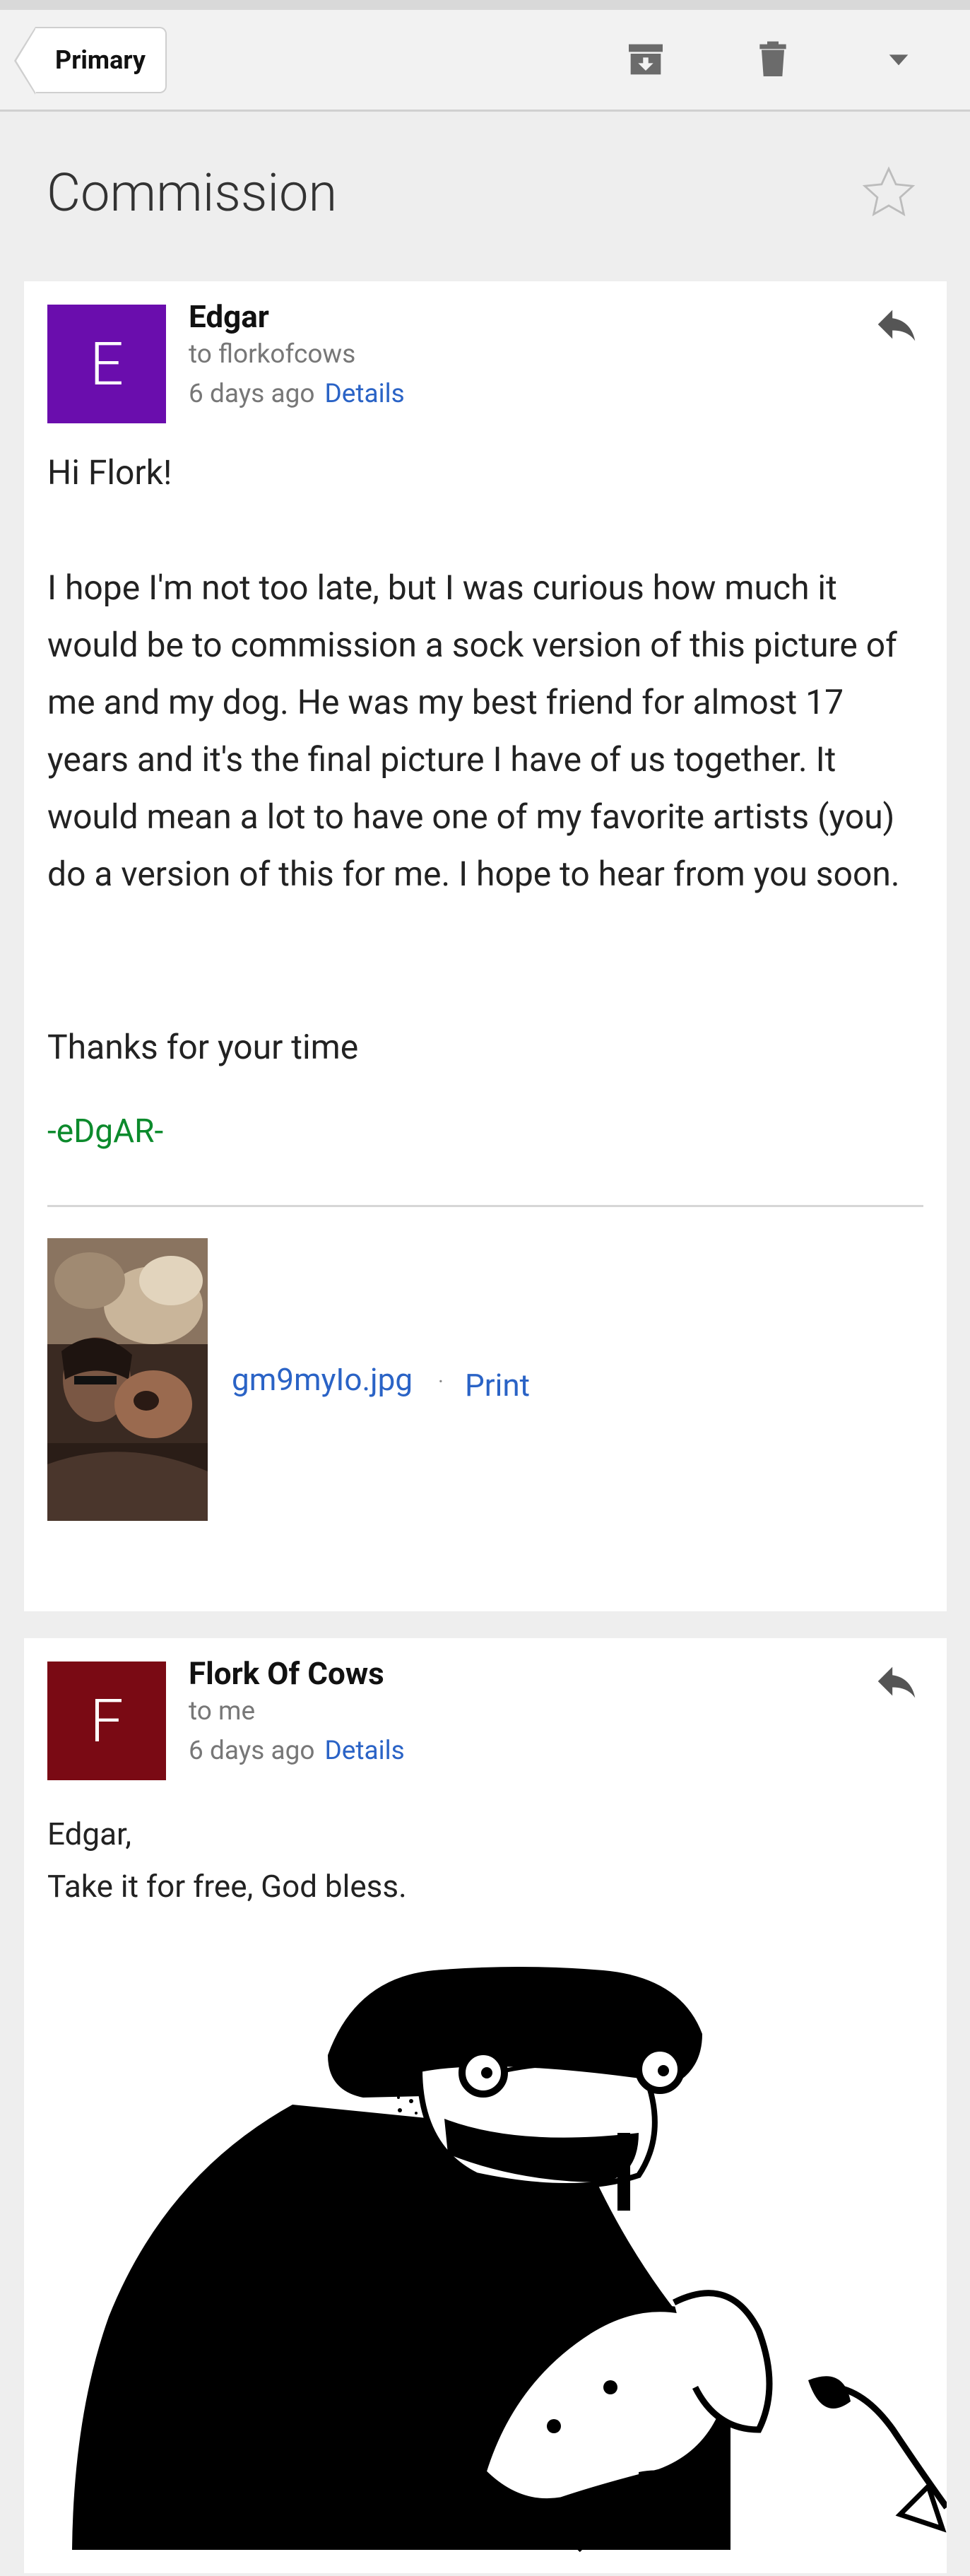 This screenshot has height=2576, width=970. I want to click on avatar: E, so click(107, 364).